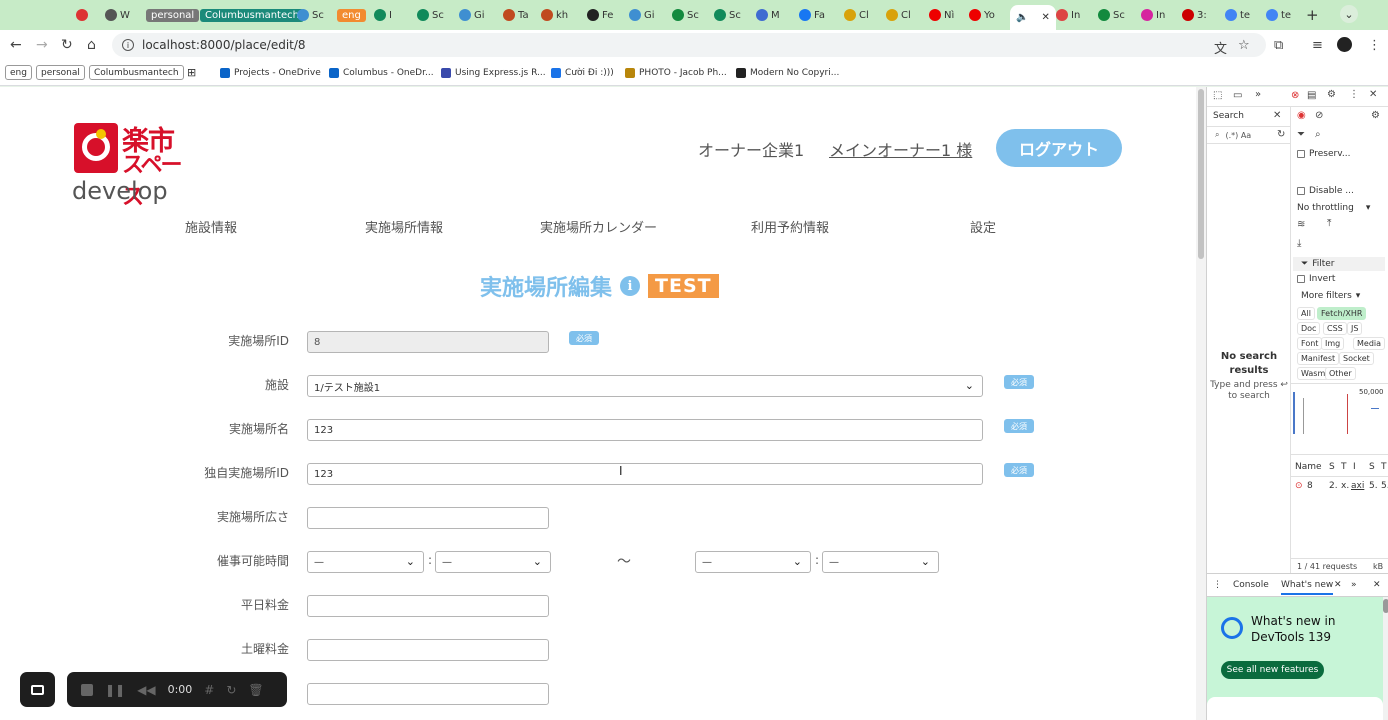 This screenshot has width=1388, height=720. Describe the element at coordinates (37, 689) in the screenshot. I see `camera-button` at that location.